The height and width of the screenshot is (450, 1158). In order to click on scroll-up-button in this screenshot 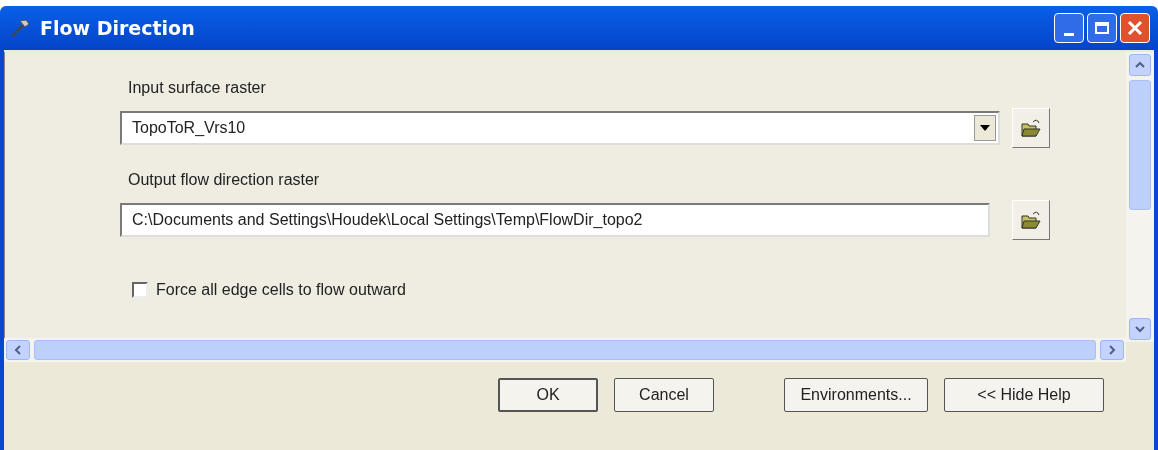, I will do `click(1140, 65)`.